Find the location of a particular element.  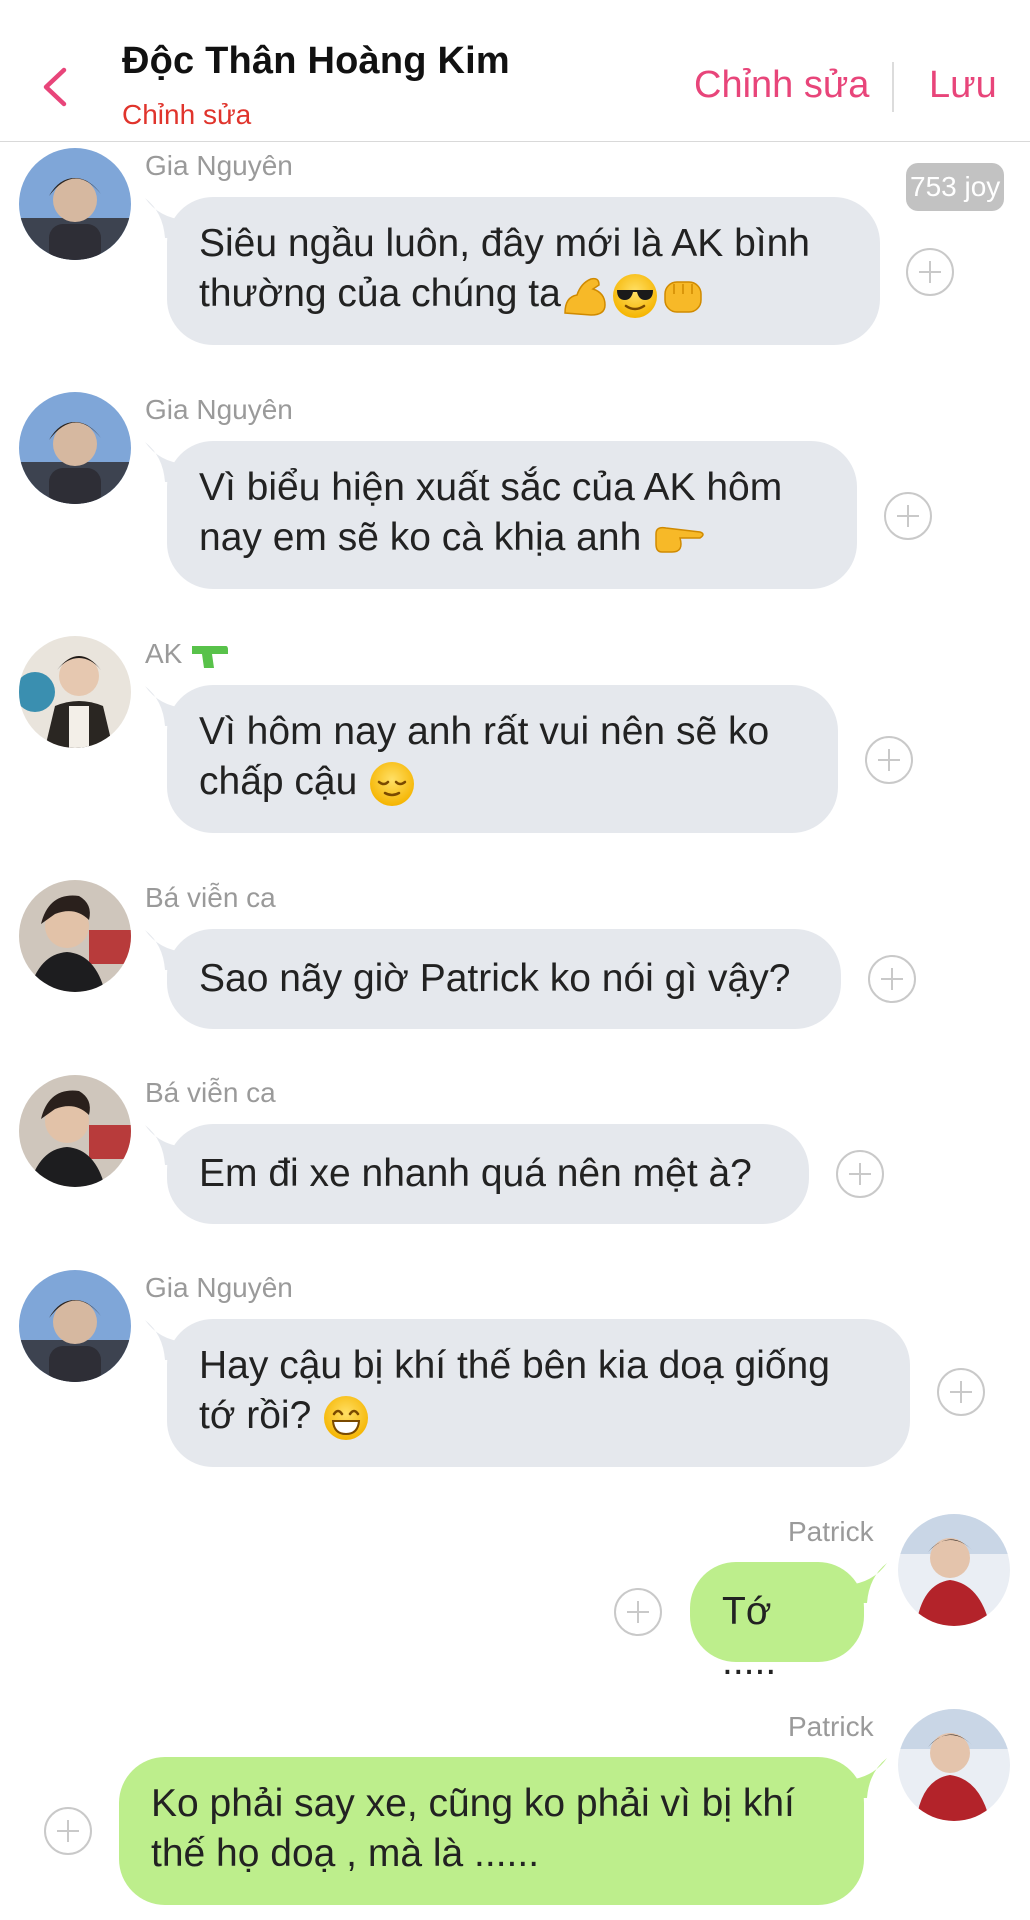

message-text: nay em sẽ ko cà khịa anh is located at coordinates (426, 537).